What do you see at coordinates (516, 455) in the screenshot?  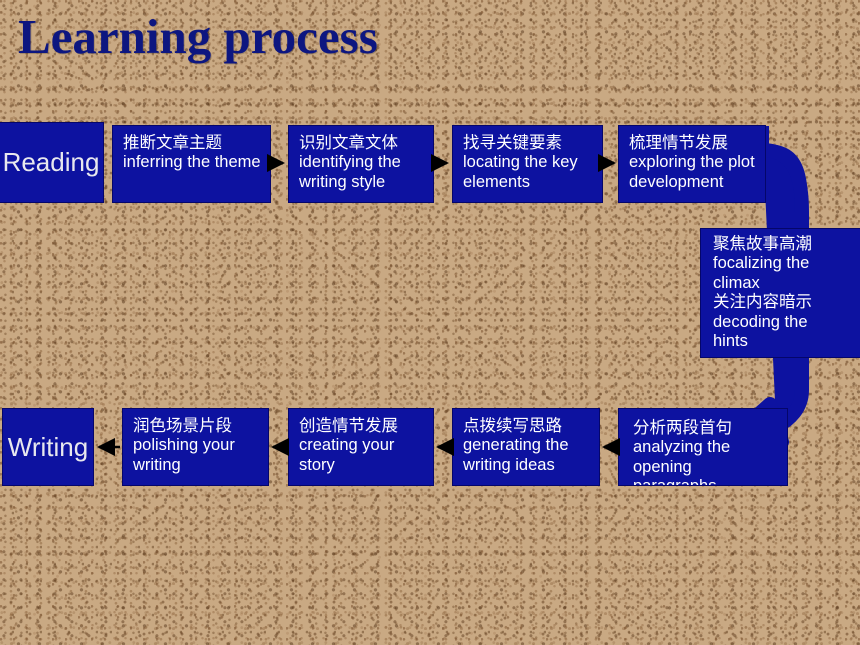 I see `writing-step-3-en: generating the writing ideas` at bounding box center [516, 455].